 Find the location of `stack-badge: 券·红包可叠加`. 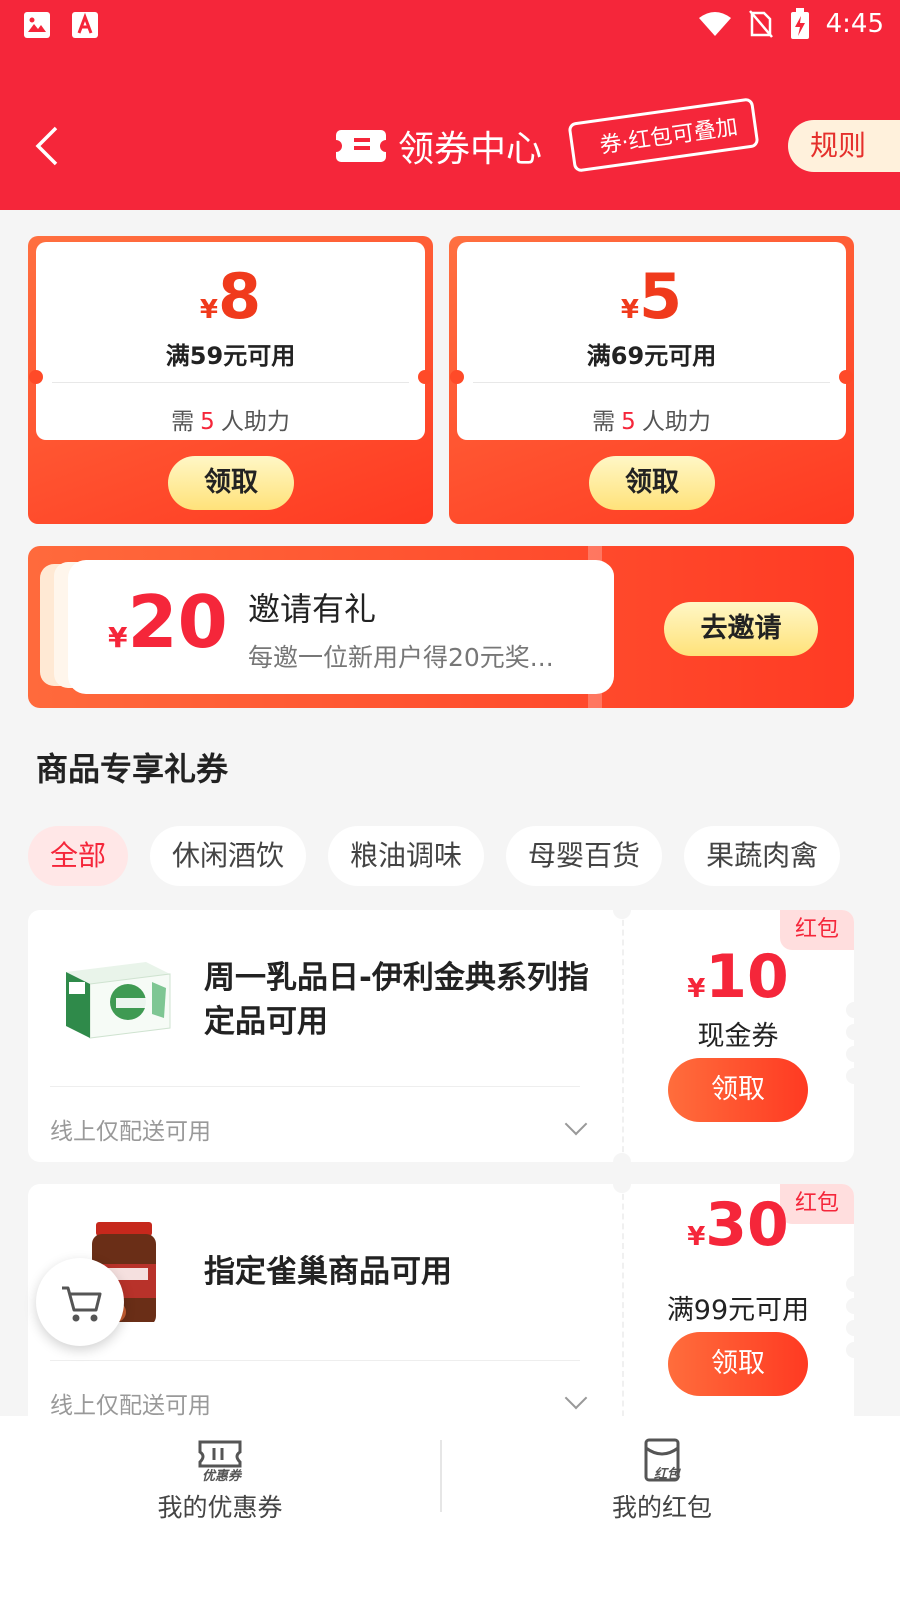

stack-badge: 券·红包可叠加 is located at coordinates (663, 135).